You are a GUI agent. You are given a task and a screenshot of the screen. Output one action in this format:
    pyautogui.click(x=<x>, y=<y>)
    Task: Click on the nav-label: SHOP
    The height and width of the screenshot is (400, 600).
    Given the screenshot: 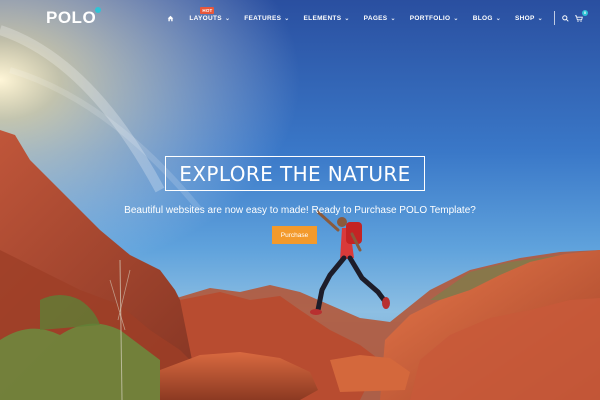 What is the action you would take?
    pyautogui.click(x=525, y=18)
    